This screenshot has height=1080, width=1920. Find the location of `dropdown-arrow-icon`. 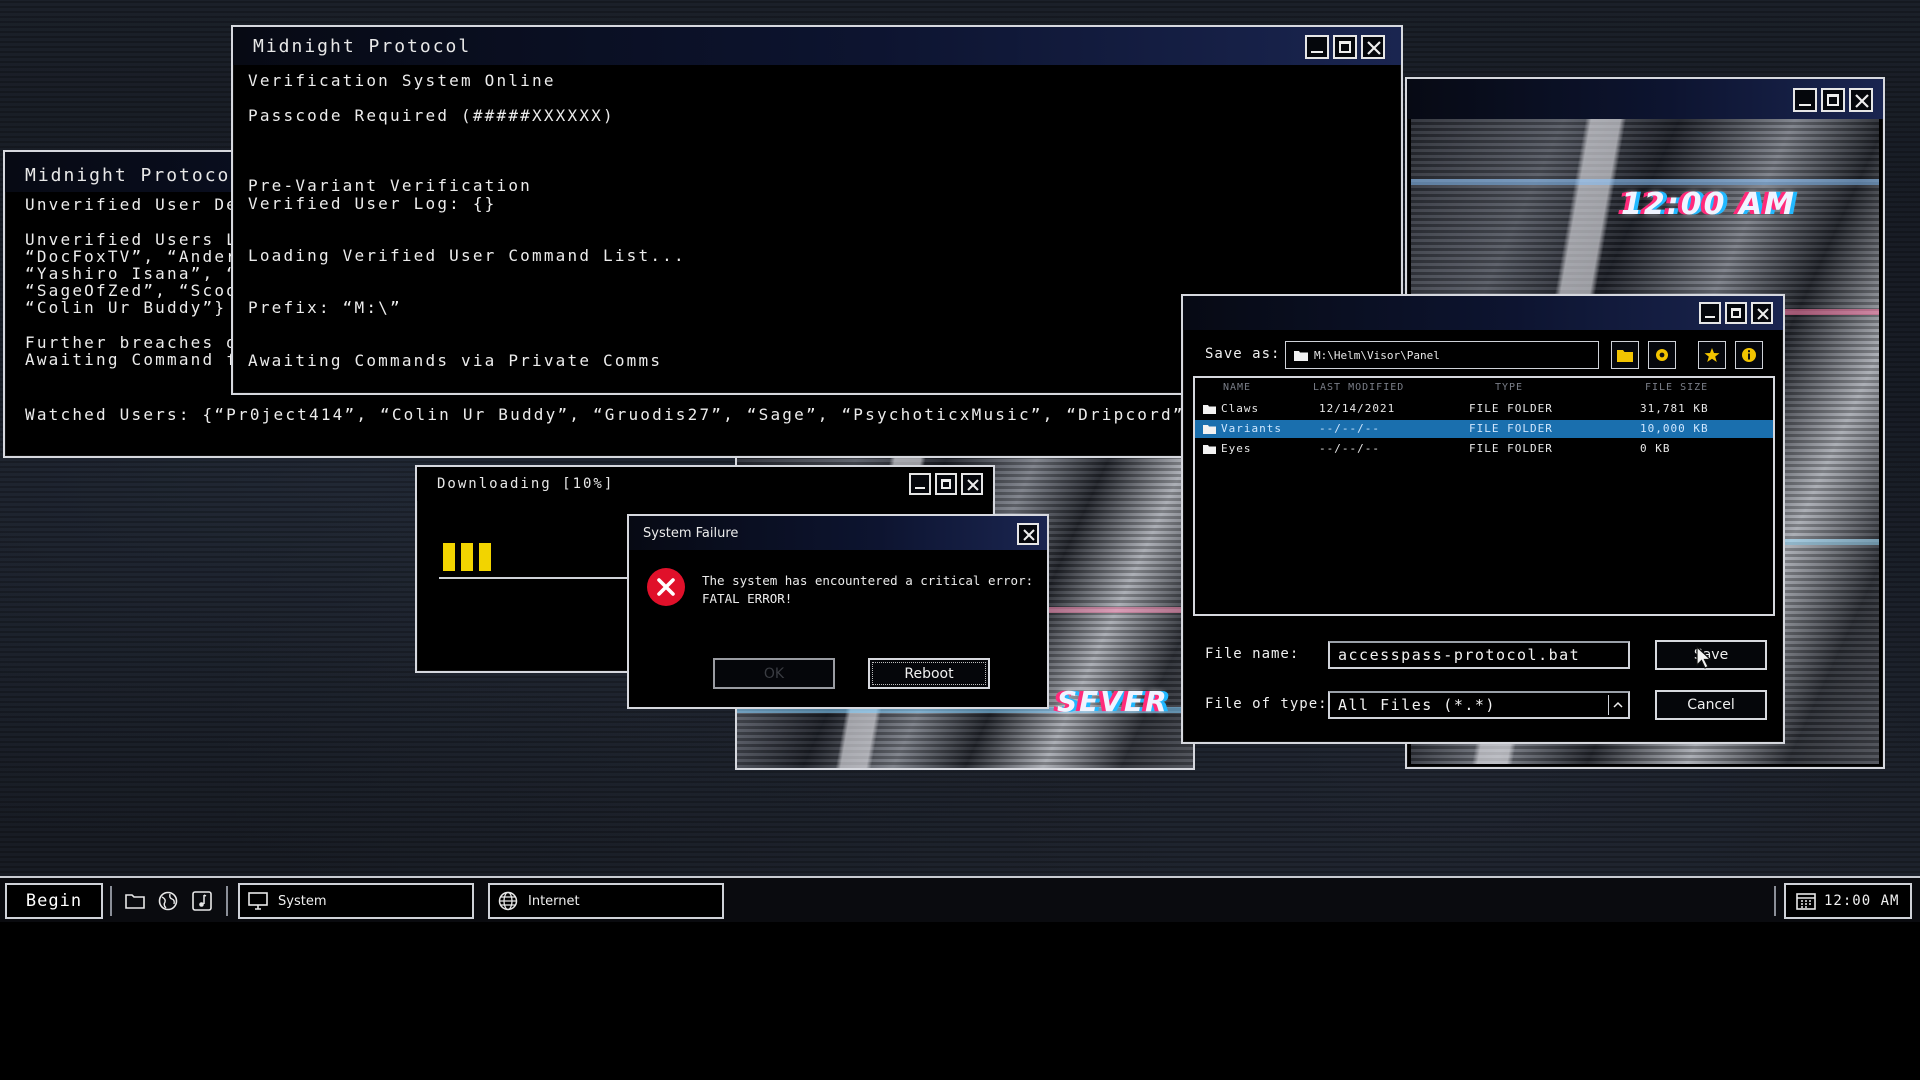

dropdown-arrow-icon is located at coordinates (1617, 705).